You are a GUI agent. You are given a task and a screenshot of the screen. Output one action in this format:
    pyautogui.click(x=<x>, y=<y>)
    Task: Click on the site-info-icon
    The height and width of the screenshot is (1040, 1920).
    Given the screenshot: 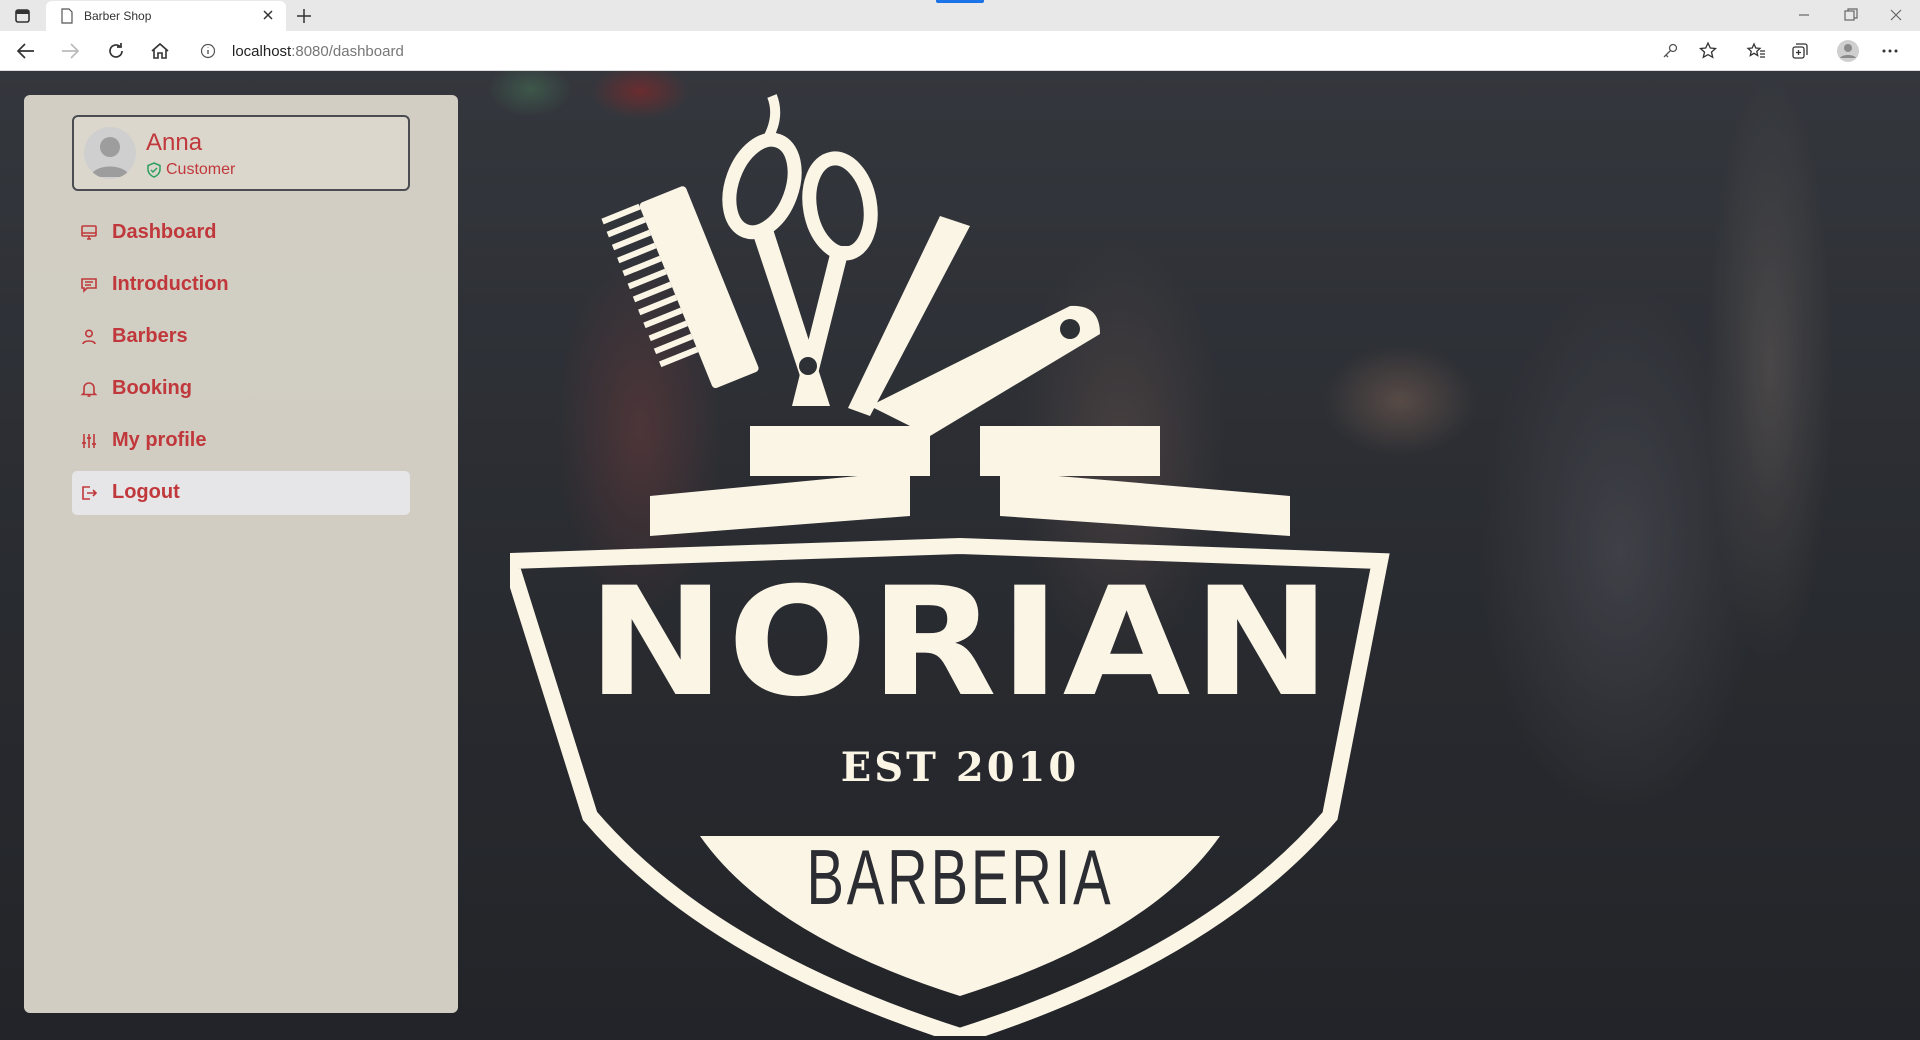 What is the action you would take?
    pyautogui.click(x=208, y=51)
    